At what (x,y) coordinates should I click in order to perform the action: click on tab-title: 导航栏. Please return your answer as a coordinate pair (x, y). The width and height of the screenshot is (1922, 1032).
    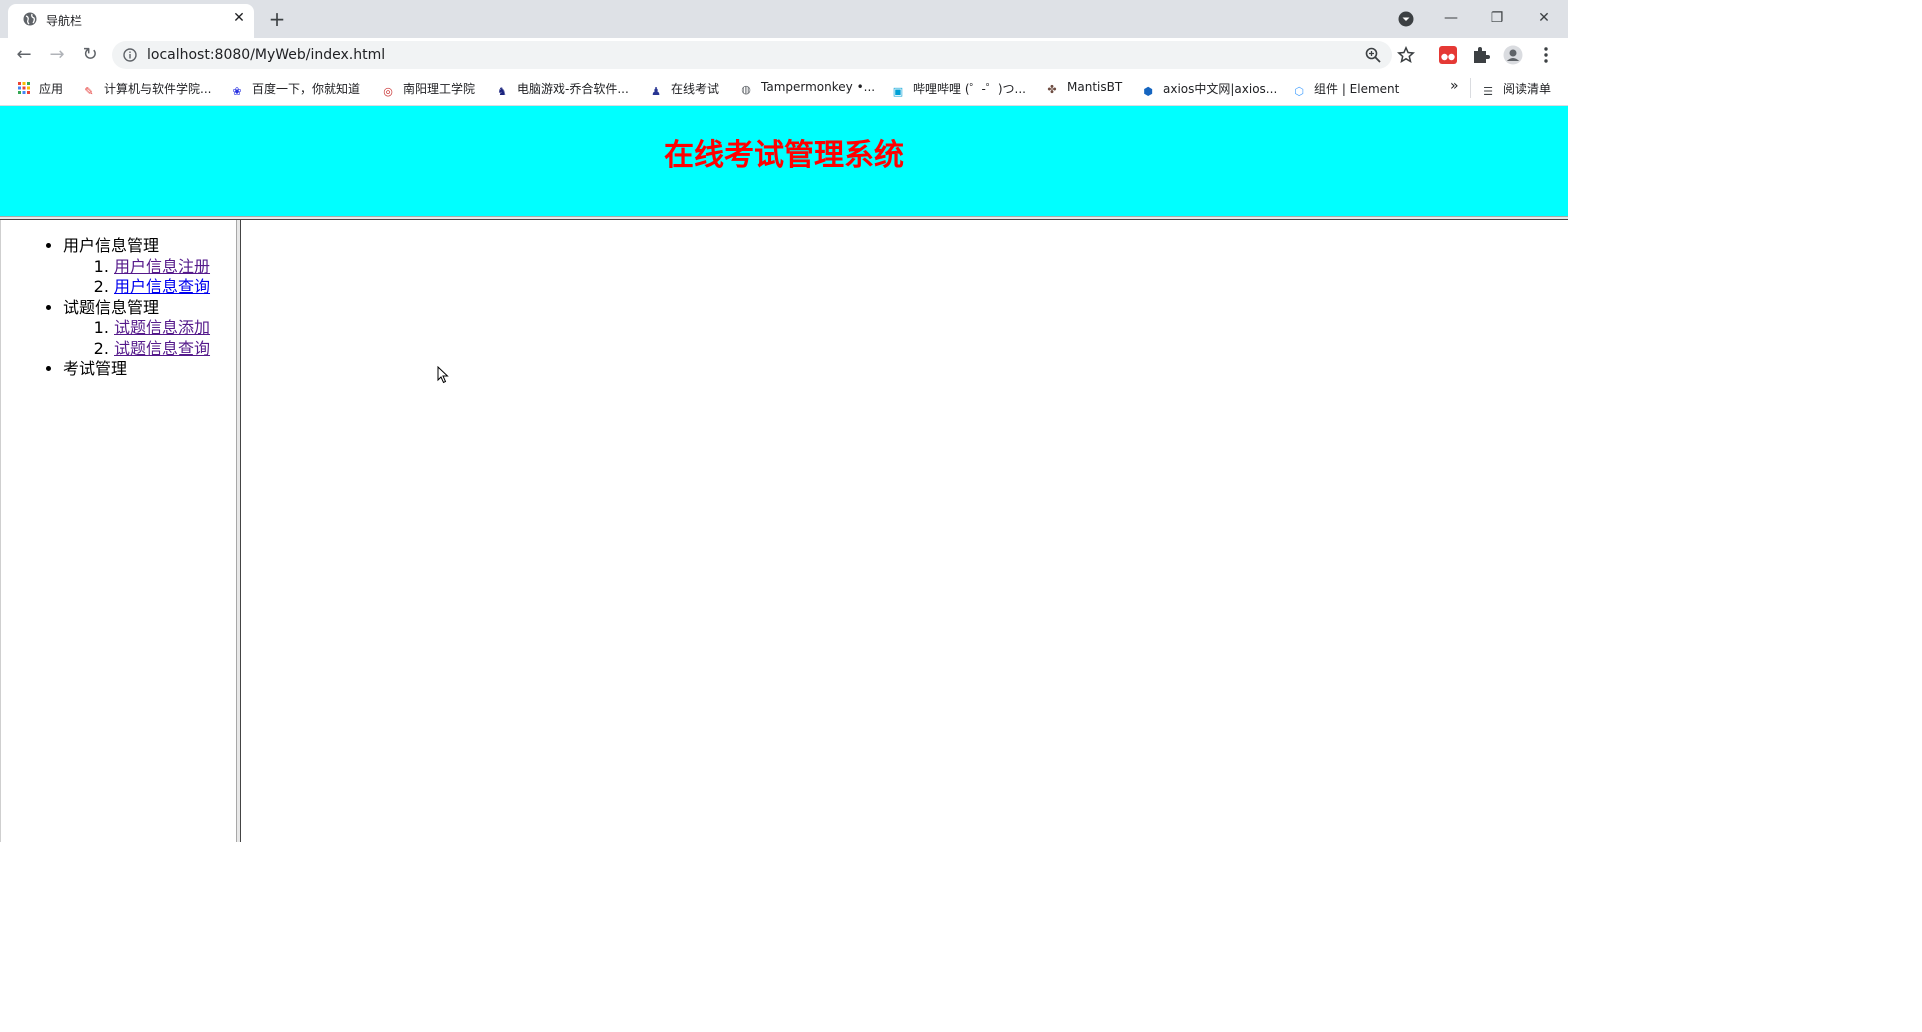
    Looking at the image, I should click on (64, 21).